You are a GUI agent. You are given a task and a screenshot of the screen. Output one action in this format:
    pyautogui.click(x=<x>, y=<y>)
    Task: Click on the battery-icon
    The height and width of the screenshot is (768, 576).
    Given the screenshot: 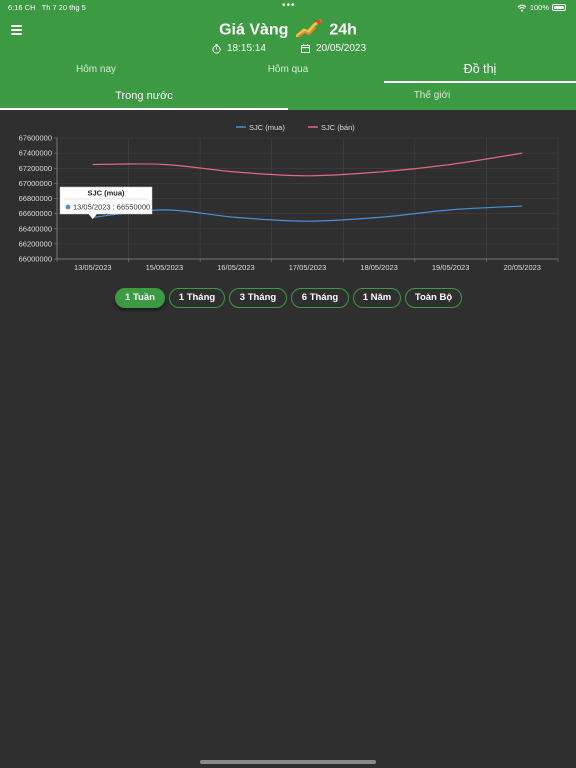 What is the action you would take?
    pyautogui.click(x=559, y=7)
    